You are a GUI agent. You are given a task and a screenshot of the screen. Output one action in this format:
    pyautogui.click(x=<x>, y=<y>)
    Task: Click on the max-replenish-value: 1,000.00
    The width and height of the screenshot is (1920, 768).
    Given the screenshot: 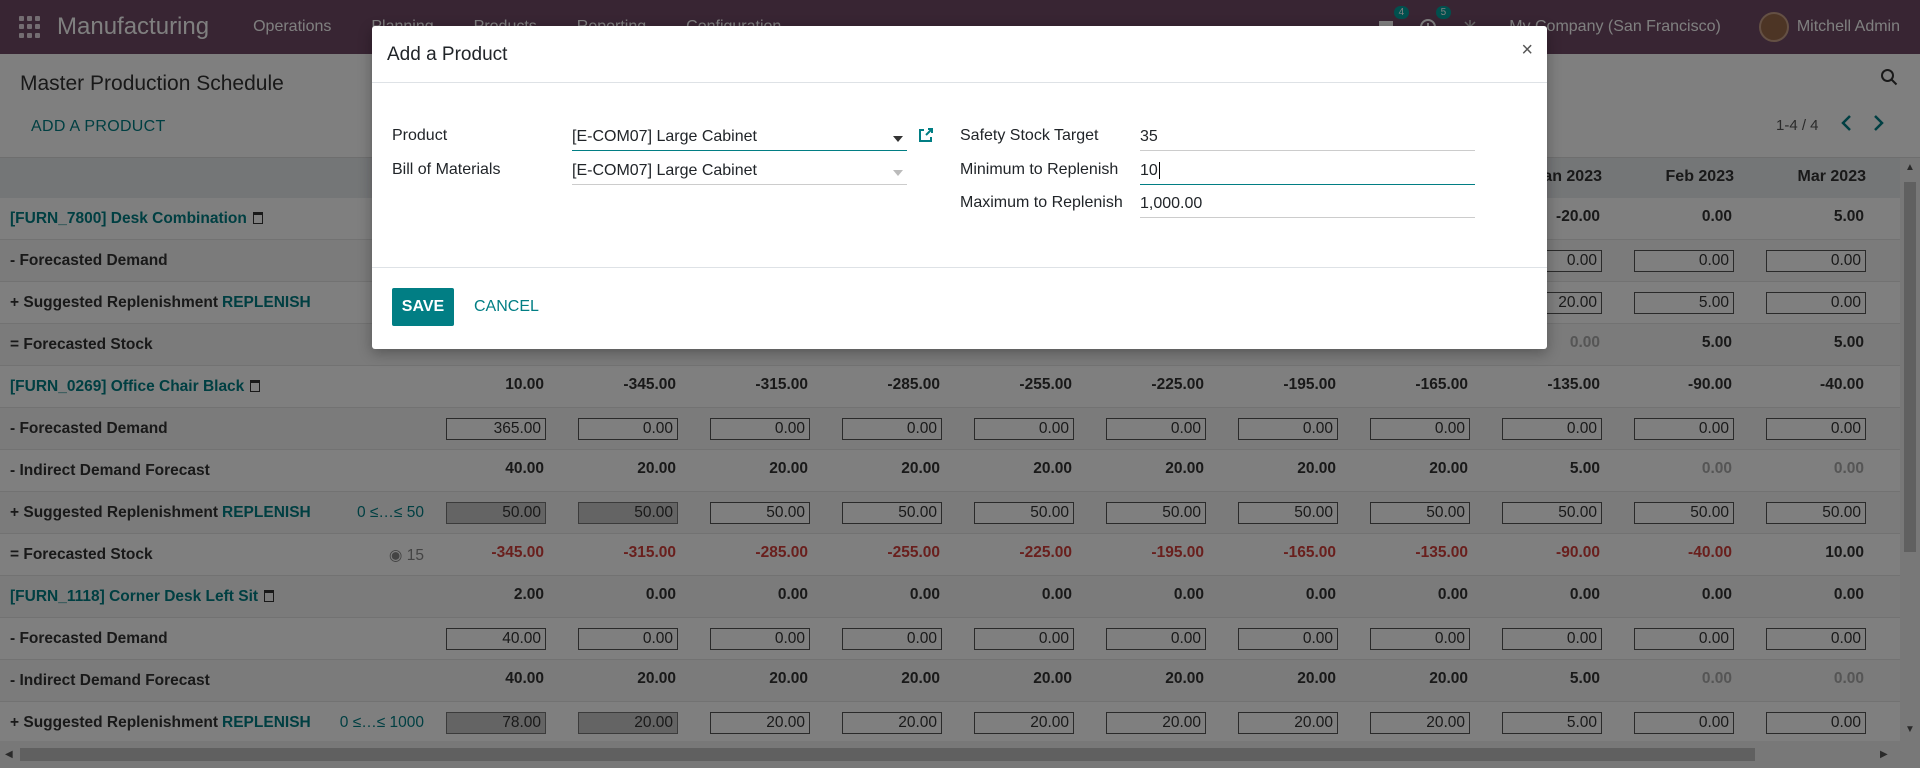 What is the action you would take?
    pyautogui.click(x=1171, y=203)
    